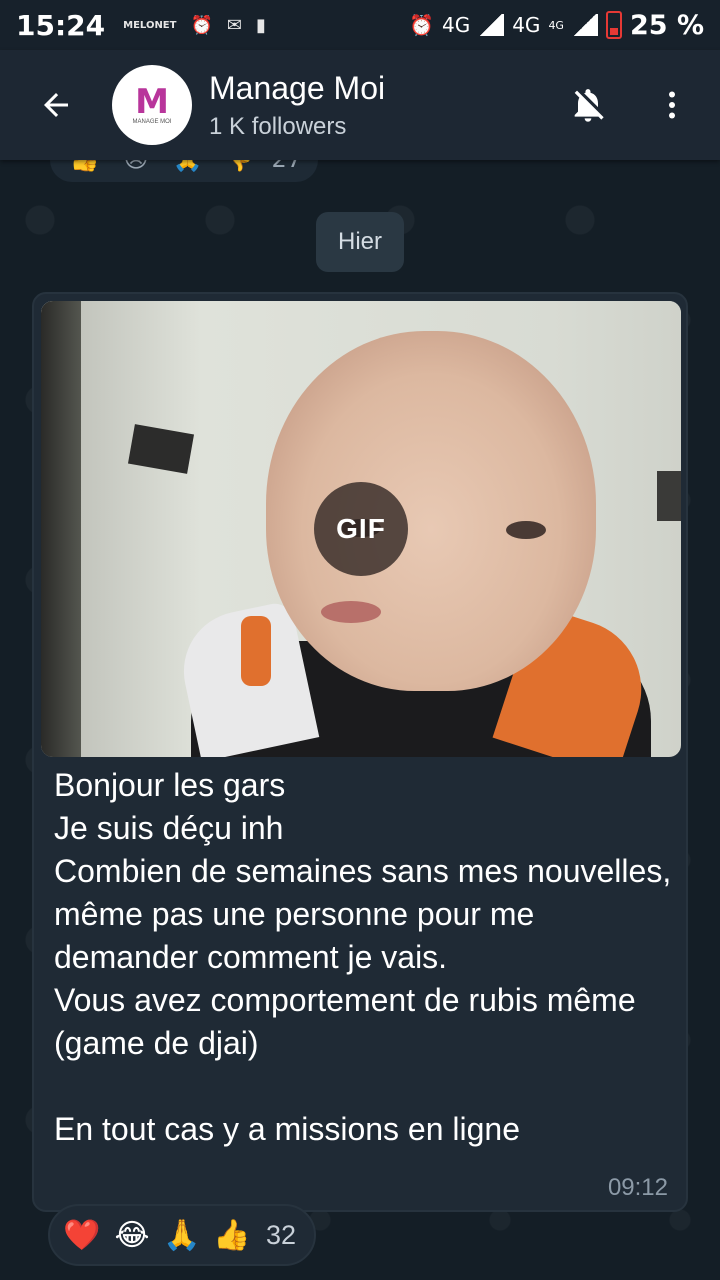 This screenshot has height=1280, width=720. Describe the element at coordinates (187, 169) in the screenshot. I see `reaction-emoji: 🙏` at that location.